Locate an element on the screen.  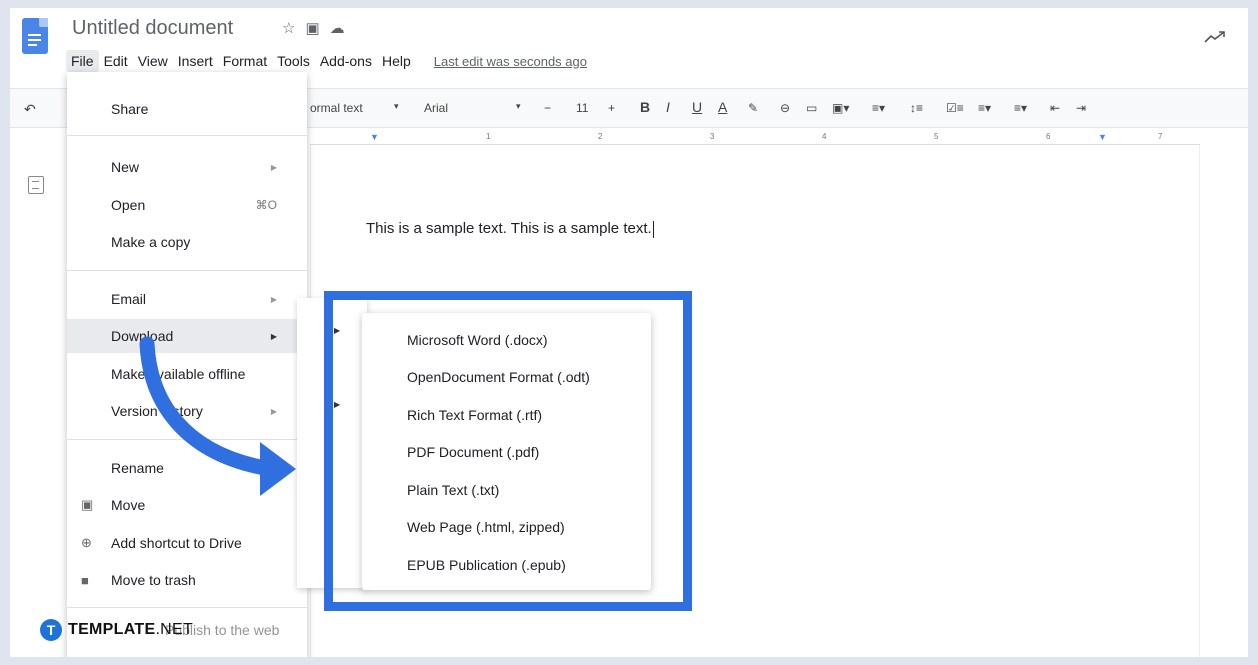
template-net-logo: T TEMPLATE.NET is located at coordinates (116, 630).